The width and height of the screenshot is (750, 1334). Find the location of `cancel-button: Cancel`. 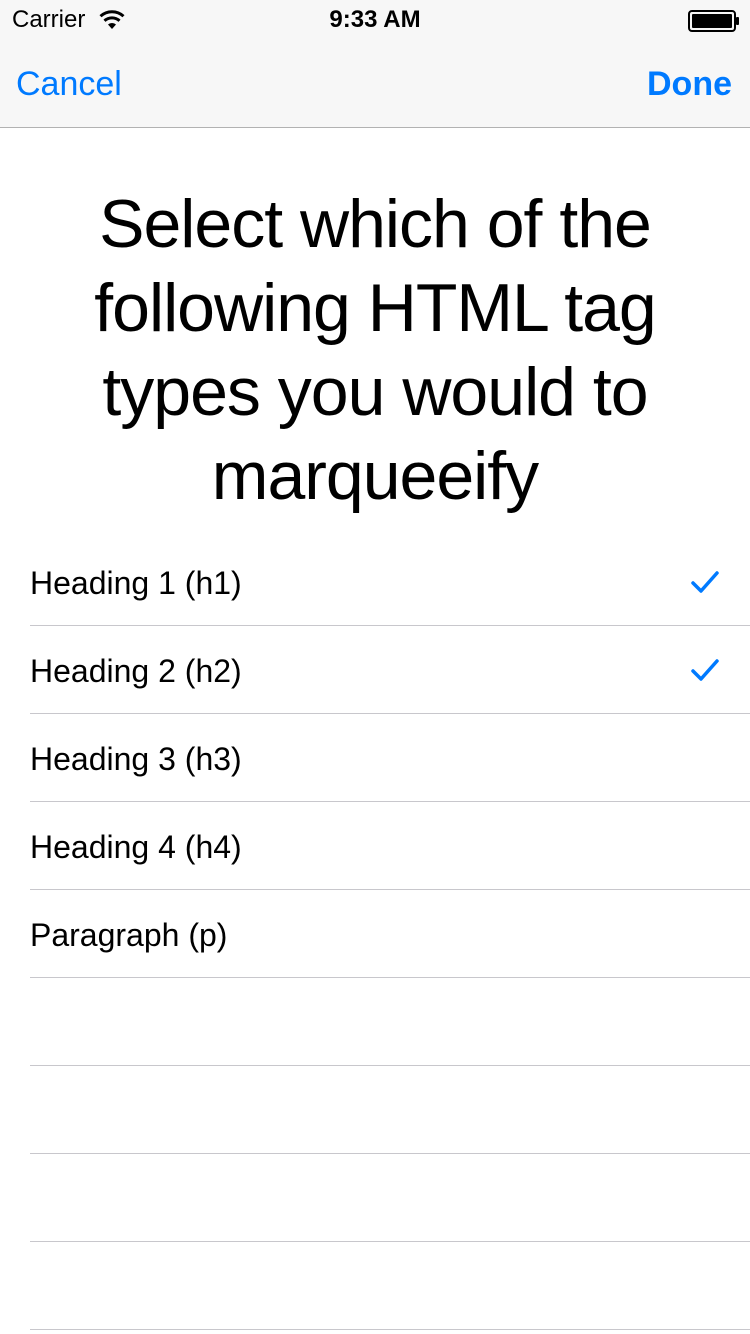

cancel-button: Cancel is located at coordinates (69, 84).